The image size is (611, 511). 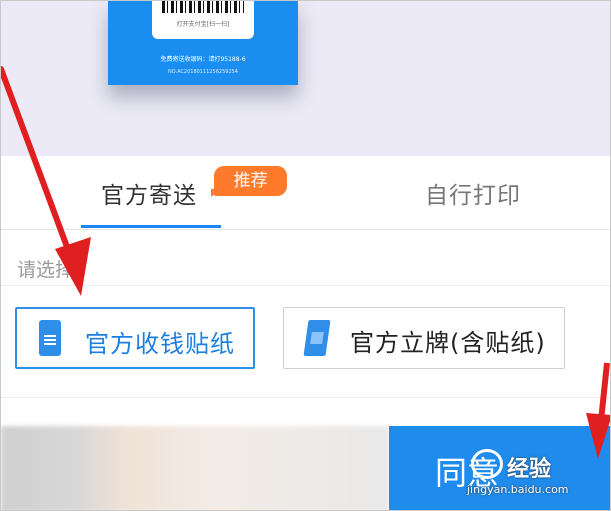 What do you see at coordinates (46, 181) in the screenshot?
I see `arrow-to-sticker-icon` at bounding box center [46, 181].